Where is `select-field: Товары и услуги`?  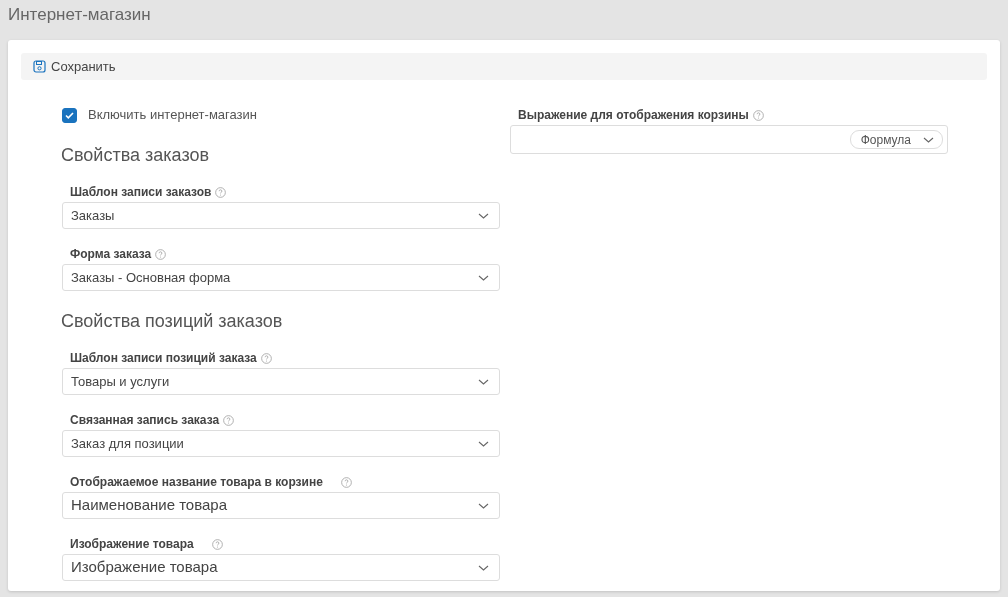
select-field: Товары и услуги is located at coordinates (281, 381).